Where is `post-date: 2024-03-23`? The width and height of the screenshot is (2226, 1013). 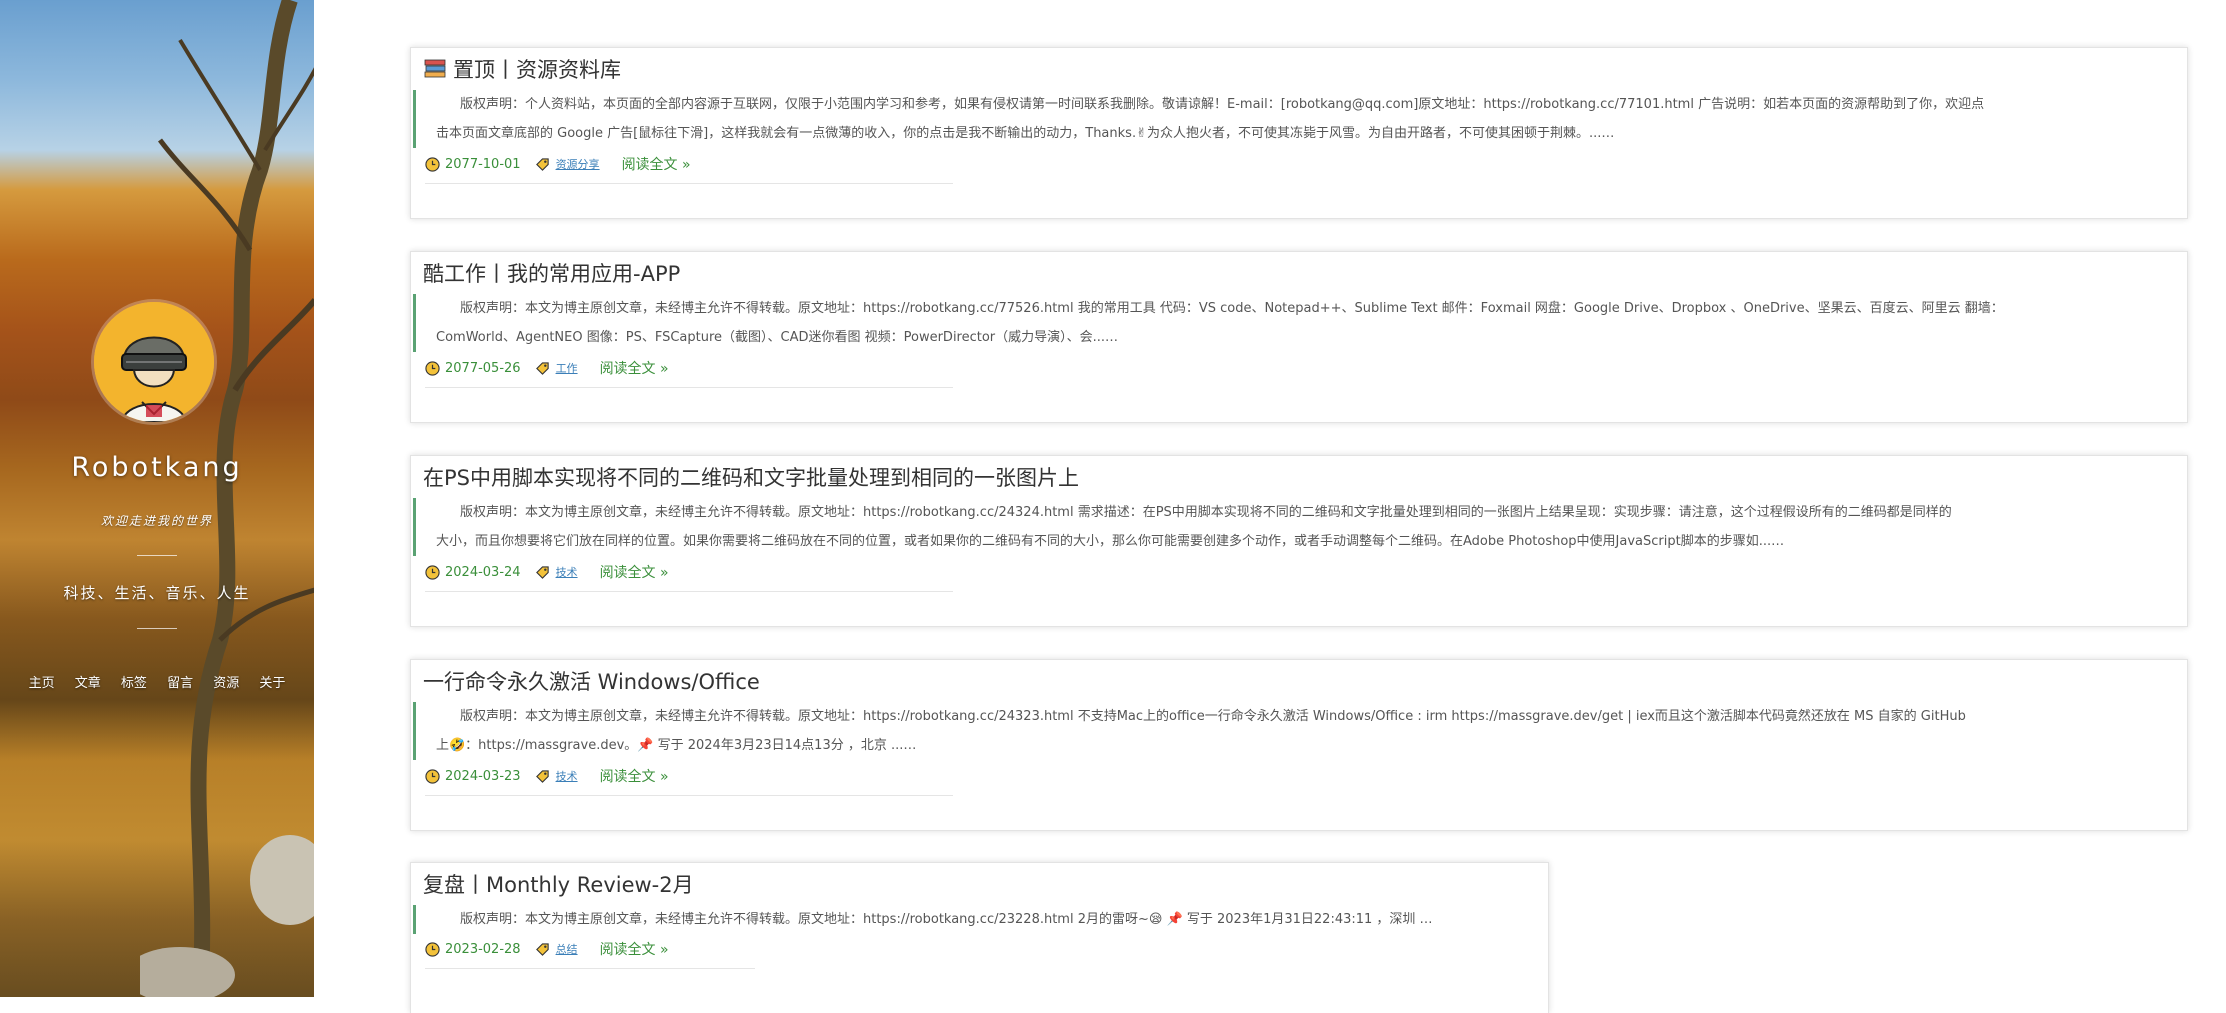
post-date: 2024-03-23 is located at coordinates (483, 776).